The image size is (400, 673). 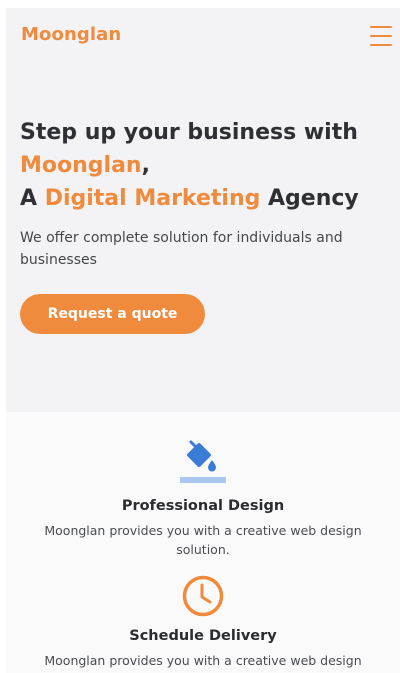 What do you see at coordinates (189, 132) in the screenshot?
I see `headline-line1: Step up your business with` at bounding box center [189, 132].